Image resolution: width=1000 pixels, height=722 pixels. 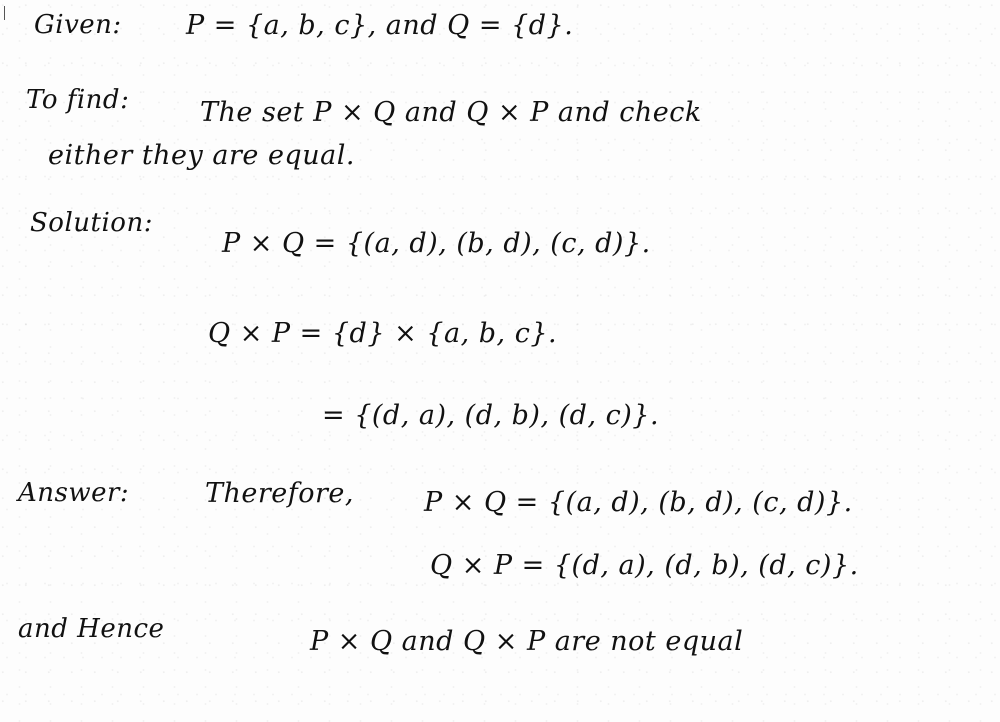 What do you see at coordinates (74, 493) in the screenshot?
I see `answer-label: Answer:` at bounding box center [74, 493].